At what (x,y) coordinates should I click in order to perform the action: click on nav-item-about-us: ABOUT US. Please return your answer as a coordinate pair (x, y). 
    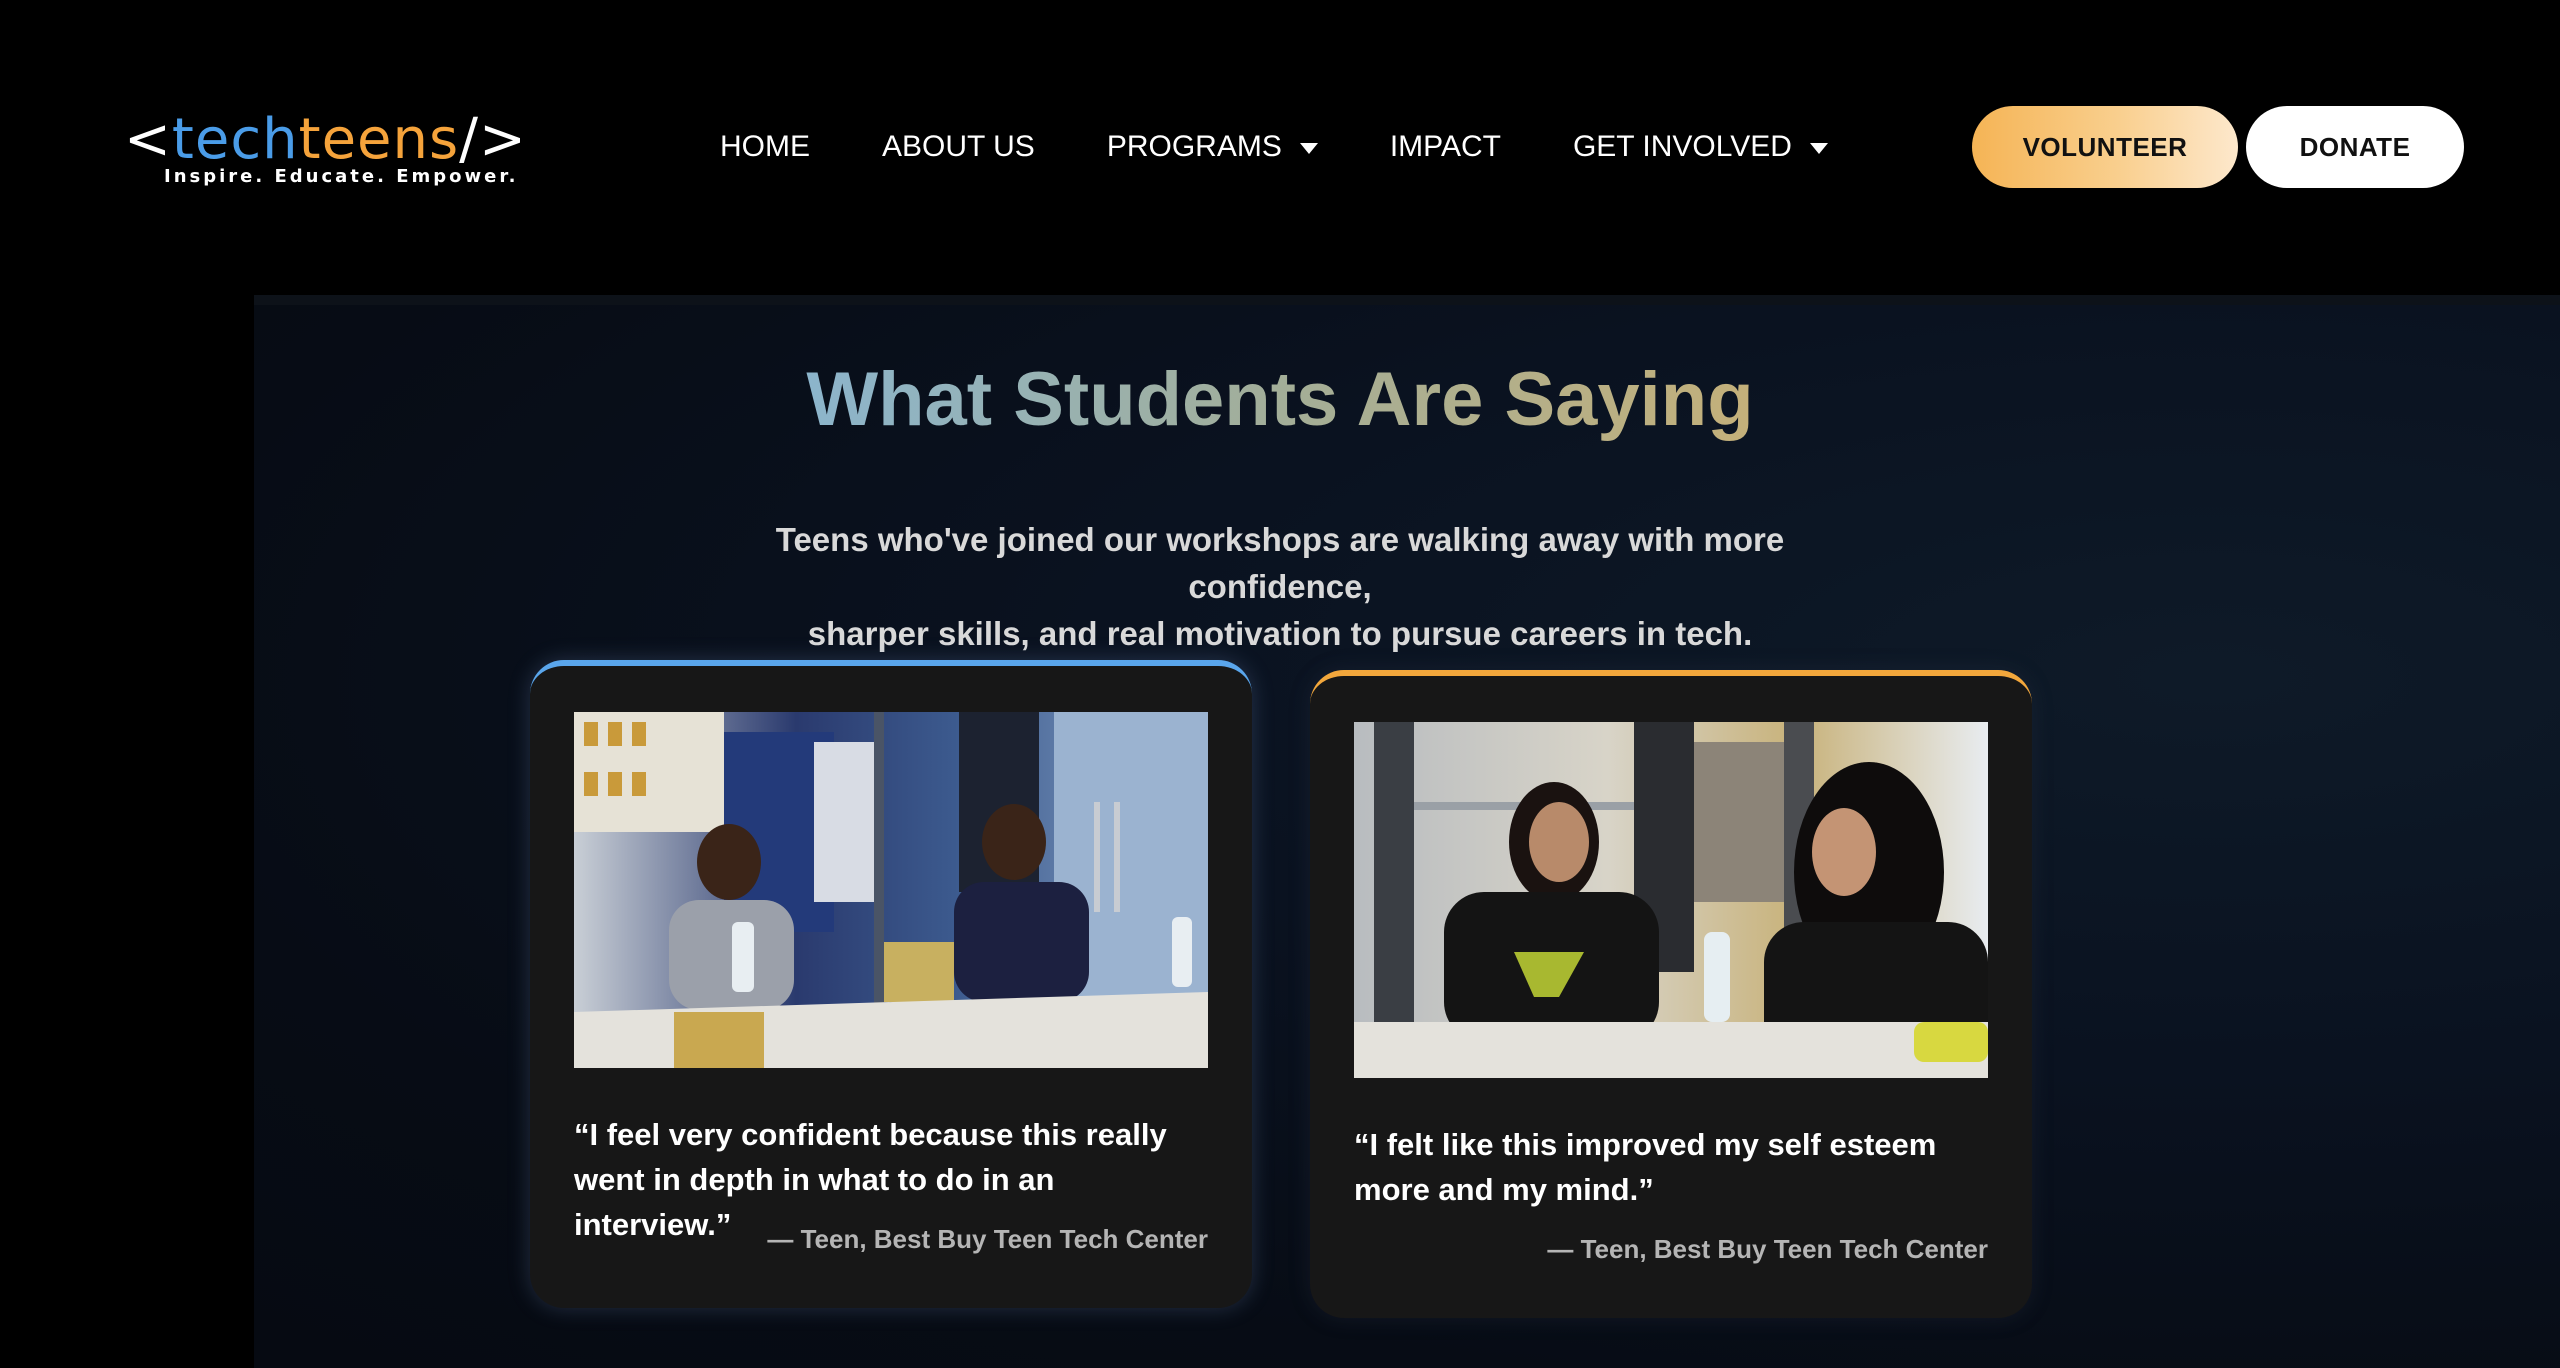
    Looking at the image, I should click on (958, 147).